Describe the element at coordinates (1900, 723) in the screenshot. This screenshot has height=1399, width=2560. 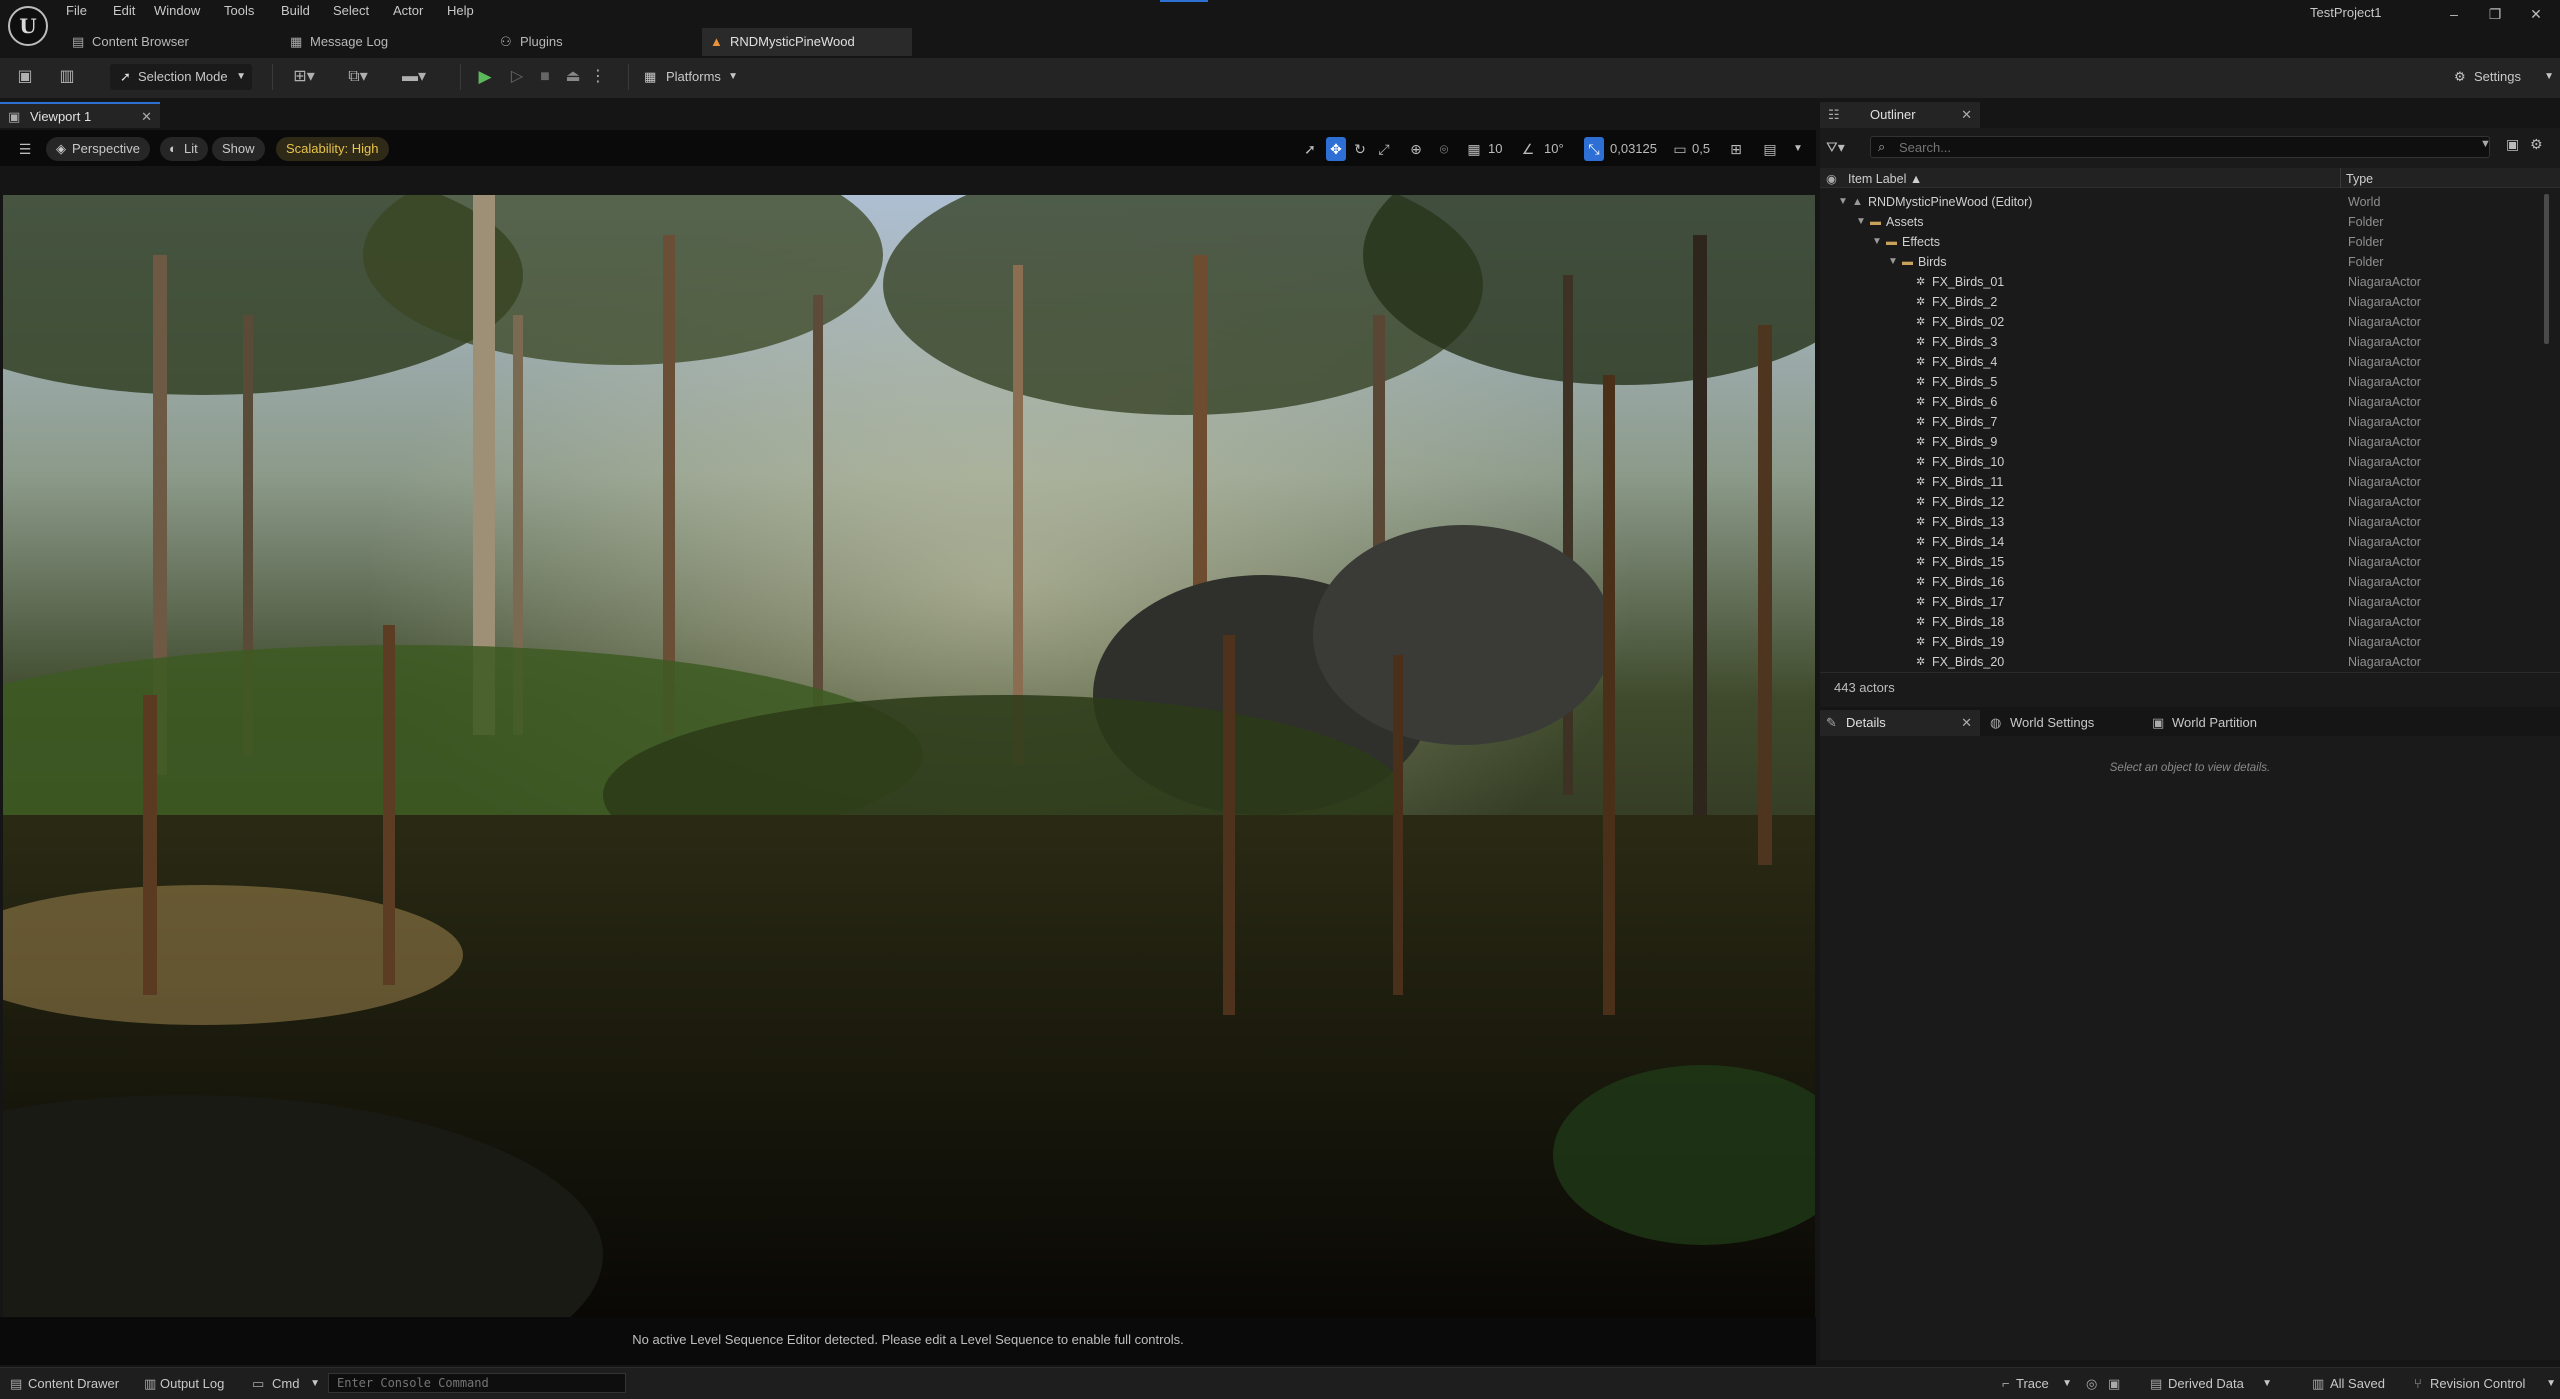
I see `tab-details: ✎ Details ✕` at that location.